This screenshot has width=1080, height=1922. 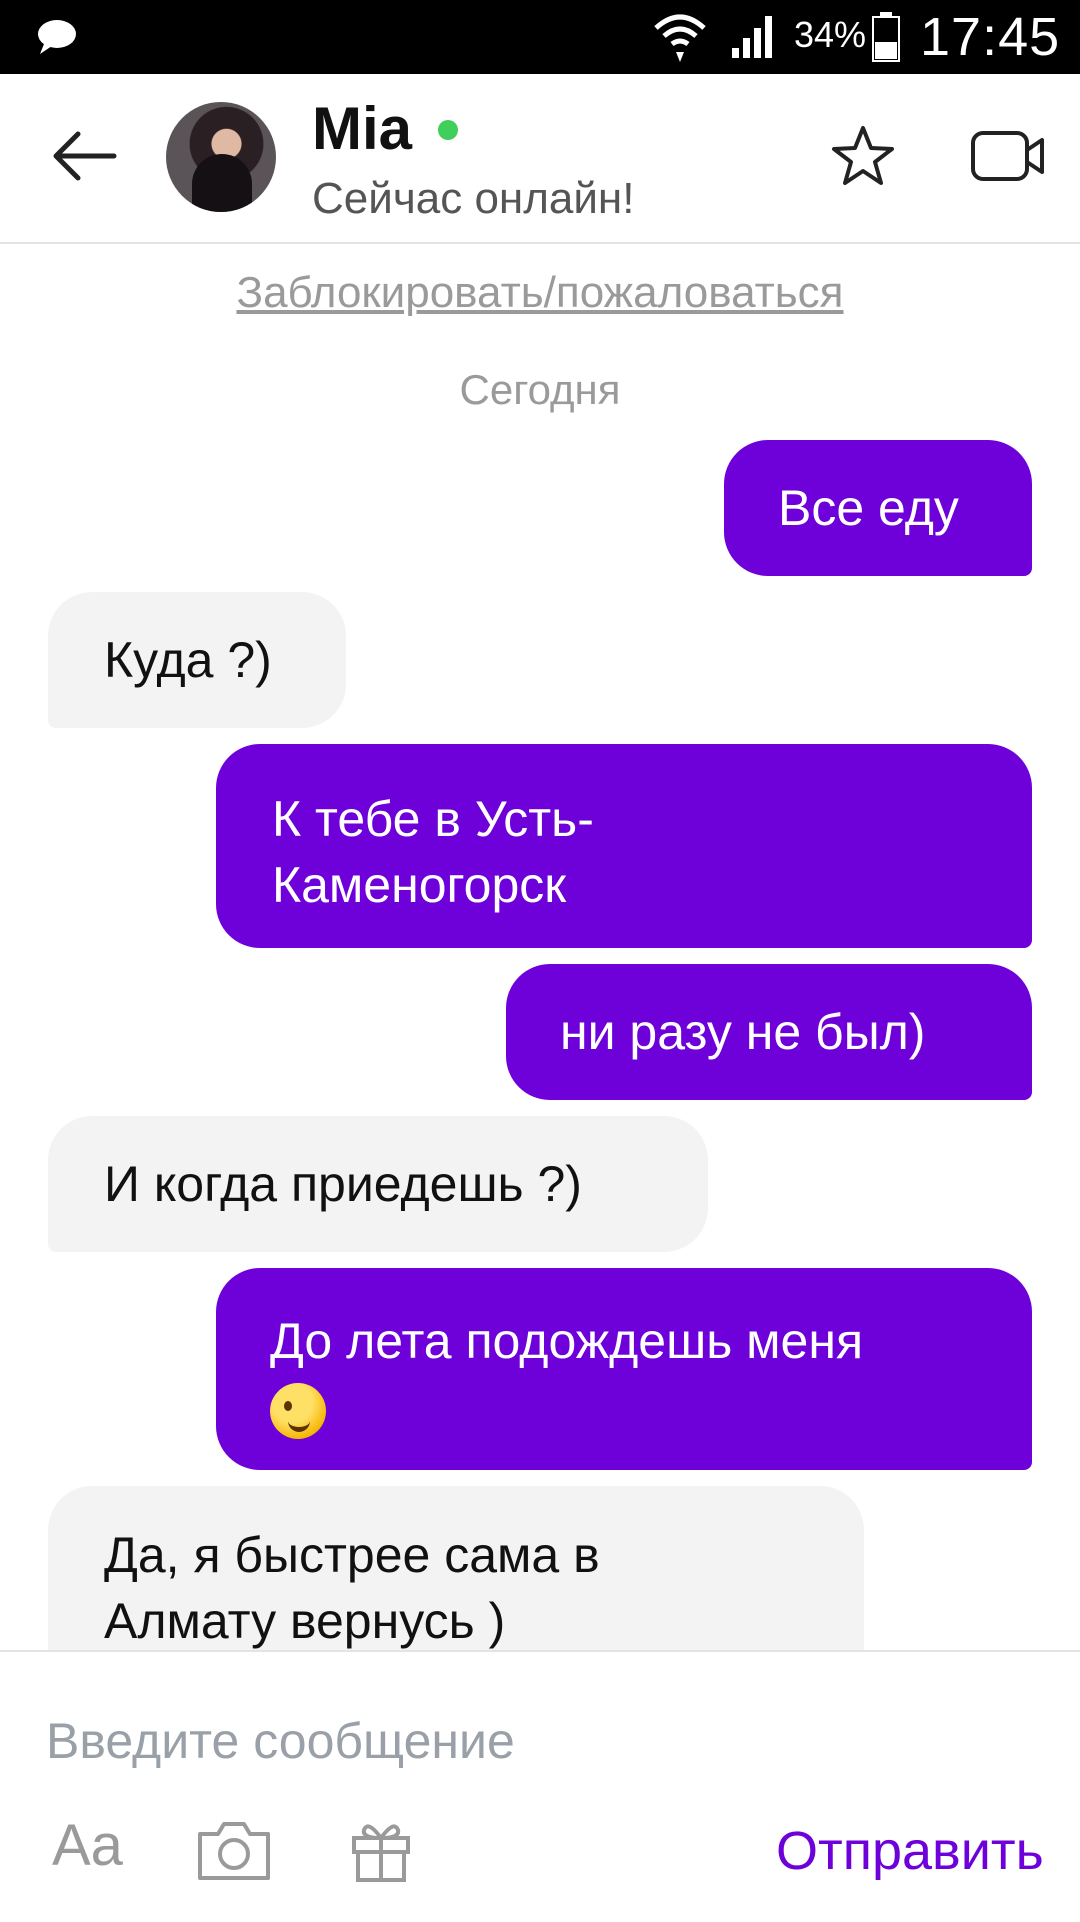 I want to click on clock: 17:45, so click(x=990, y=37).